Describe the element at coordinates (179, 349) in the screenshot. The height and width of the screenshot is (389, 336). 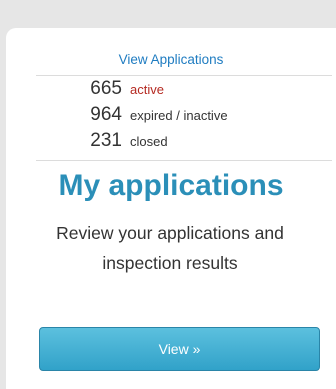
I see `view-button: View »` at that location.